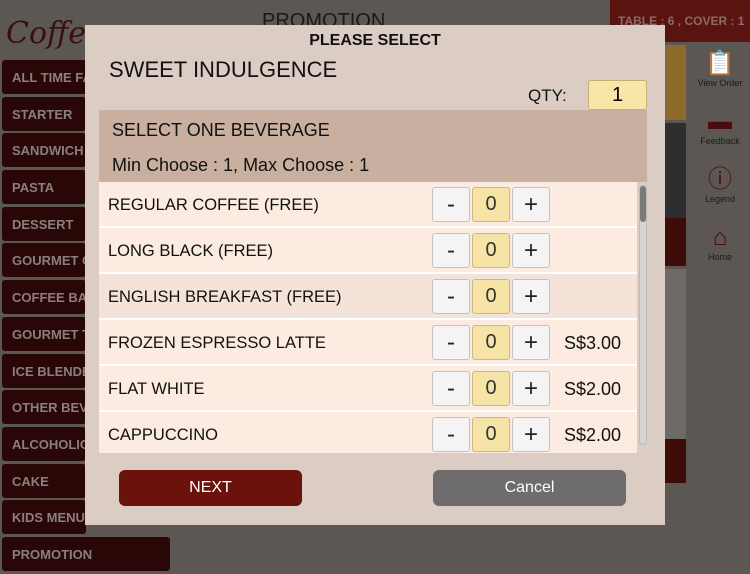  What do you see at coordinates (221, 130) in the screenshot?
I see `group-title: SELECT ONE BEVERAGE` at bounding box center [221, 130].